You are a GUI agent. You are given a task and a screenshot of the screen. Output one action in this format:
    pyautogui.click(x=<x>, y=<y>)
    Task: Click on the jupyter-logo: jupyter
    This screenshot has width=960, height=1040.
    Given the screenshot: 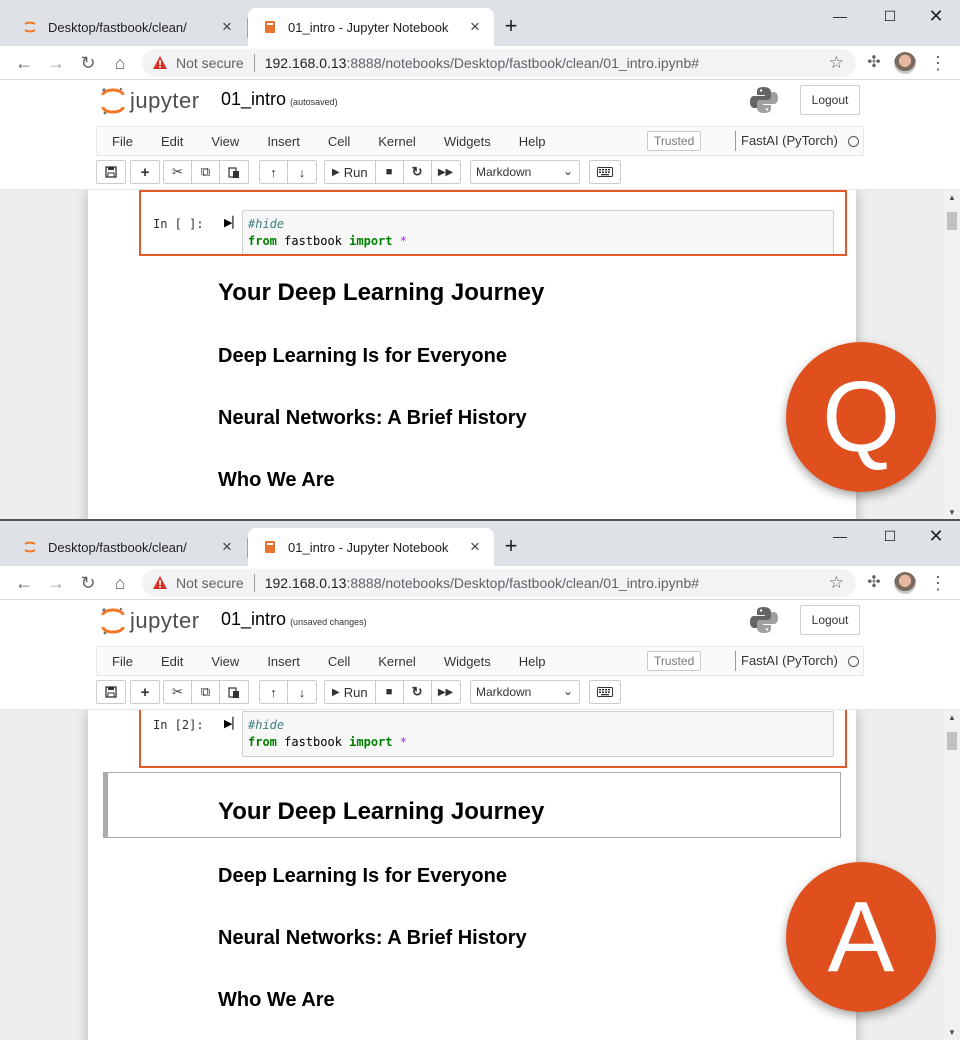 What is the action you would take?
    pyautogui.click(x=150, y=101)
    